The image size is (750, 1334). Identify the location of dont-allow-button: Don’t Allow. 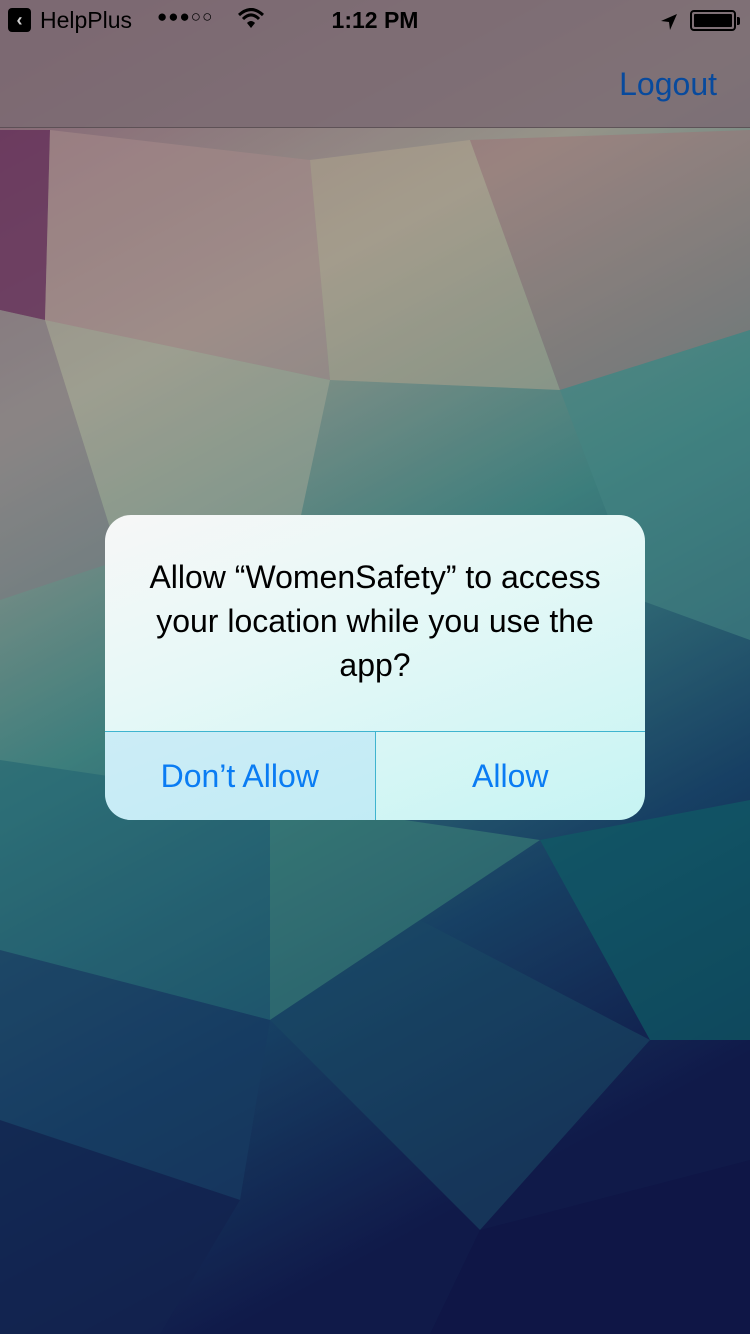
(240, 776).